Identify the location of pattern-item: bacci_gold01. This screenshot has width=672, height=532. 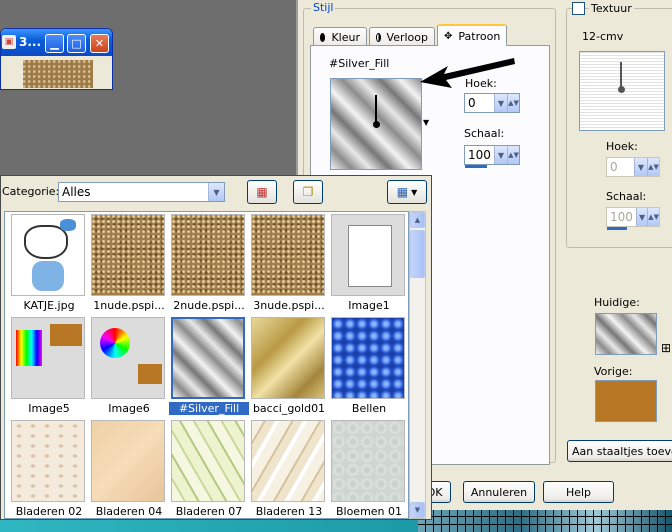
(289, 368).